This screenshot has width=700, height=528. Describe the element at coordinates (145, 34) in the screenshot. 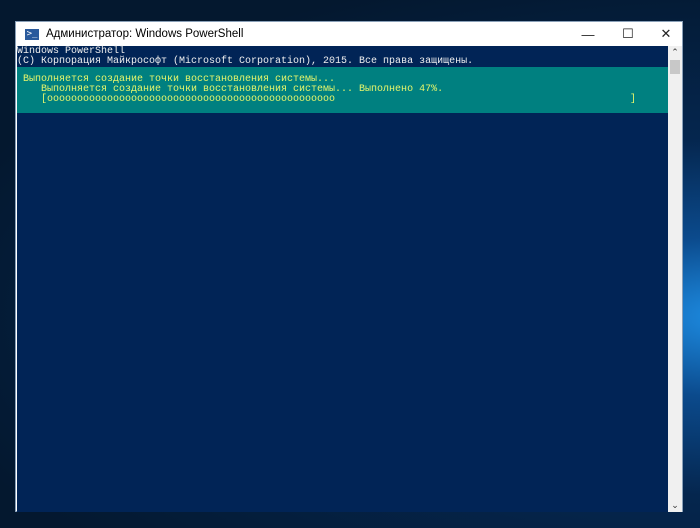

I see `window-title: Администратор: Windows PowerShell` at that location.